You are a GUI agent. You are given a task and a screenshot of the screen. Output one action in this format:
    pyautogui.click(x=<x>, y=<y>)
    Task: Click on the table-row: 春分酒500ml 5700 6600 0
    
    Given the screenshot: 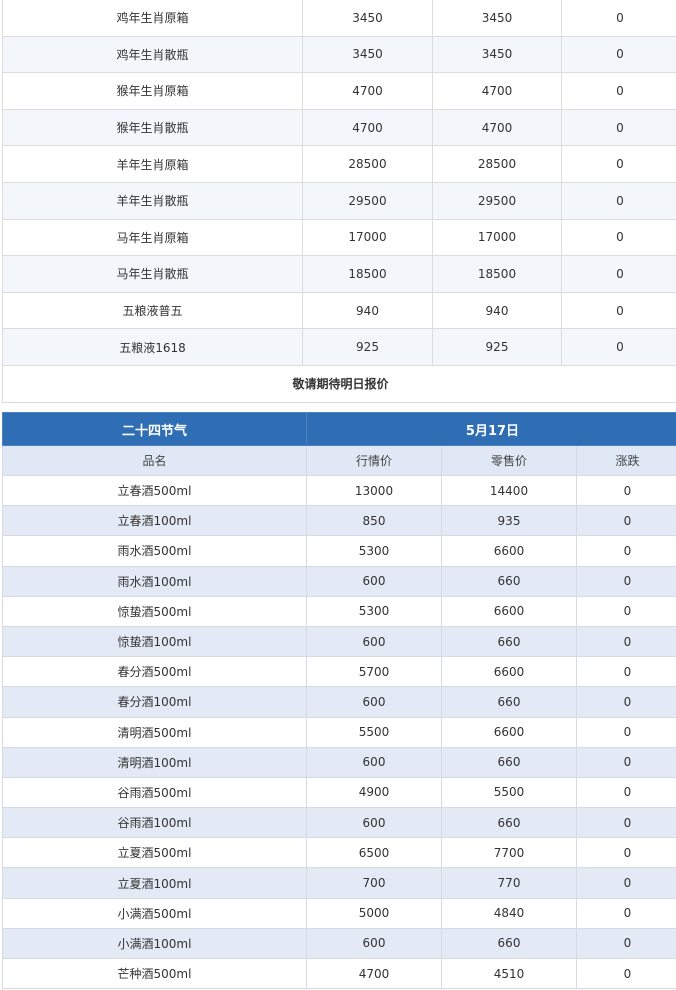 What is the action you would take?
    pyautogui.click(x=339, y=672)
    